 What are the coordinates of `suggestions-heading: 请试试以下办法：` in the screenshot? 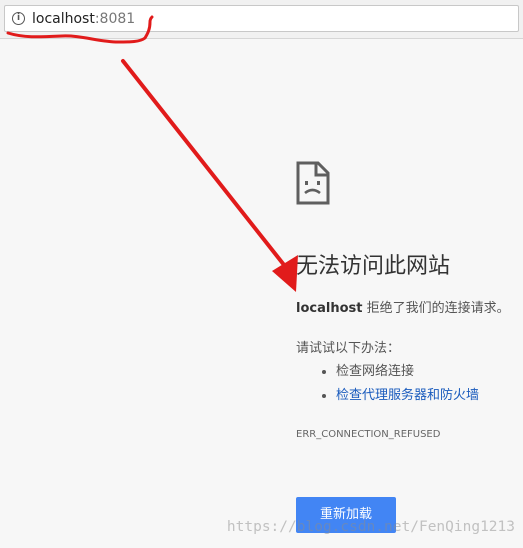 It's located at (348, 348).